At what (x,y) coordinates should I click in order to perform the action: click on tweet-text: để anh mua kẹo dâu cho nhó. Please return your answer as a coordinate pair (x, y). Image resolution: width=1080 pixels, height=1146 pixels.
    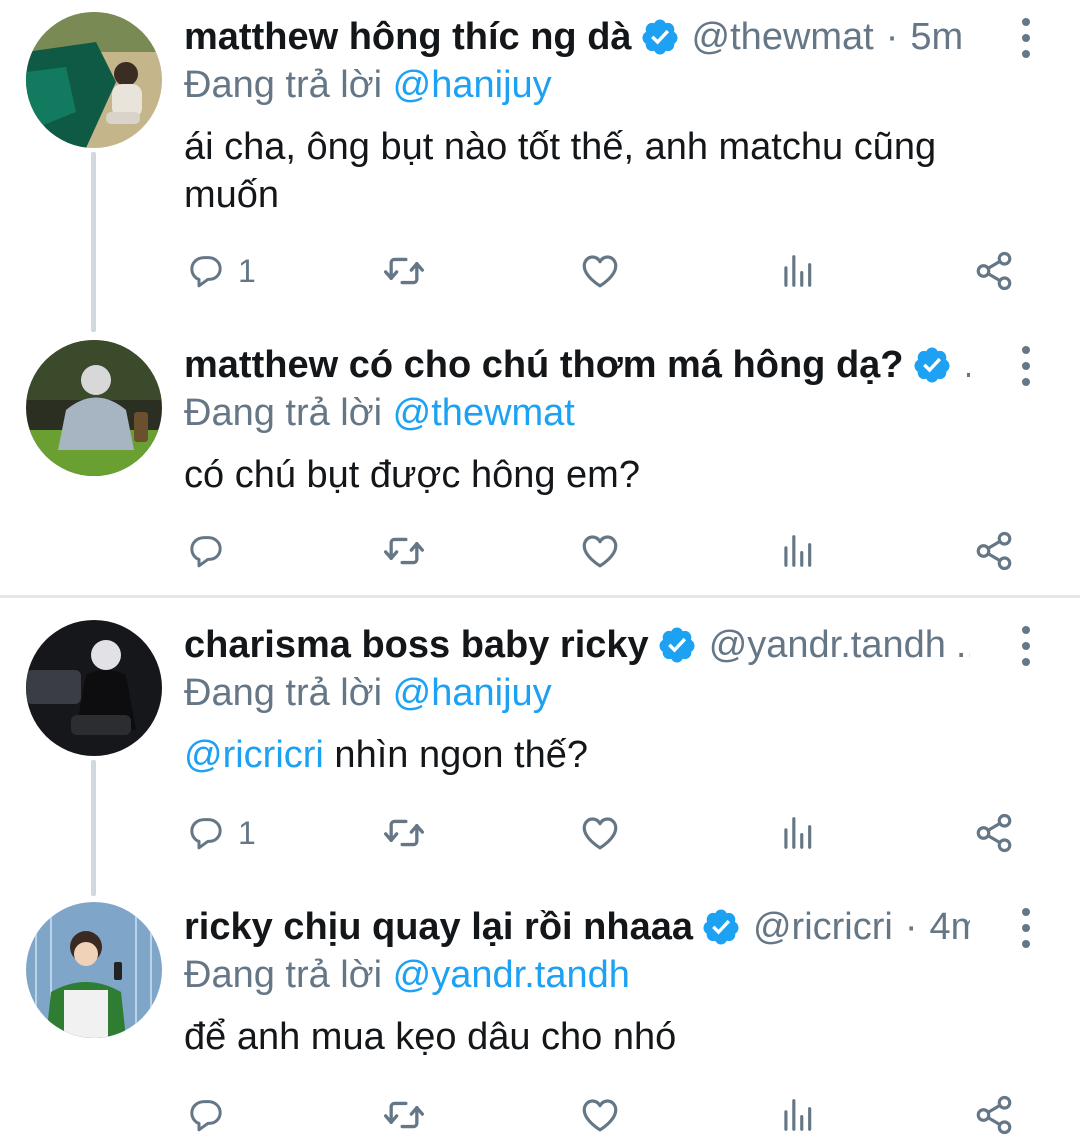
    Looking at the image, I should click on (594, 1037).